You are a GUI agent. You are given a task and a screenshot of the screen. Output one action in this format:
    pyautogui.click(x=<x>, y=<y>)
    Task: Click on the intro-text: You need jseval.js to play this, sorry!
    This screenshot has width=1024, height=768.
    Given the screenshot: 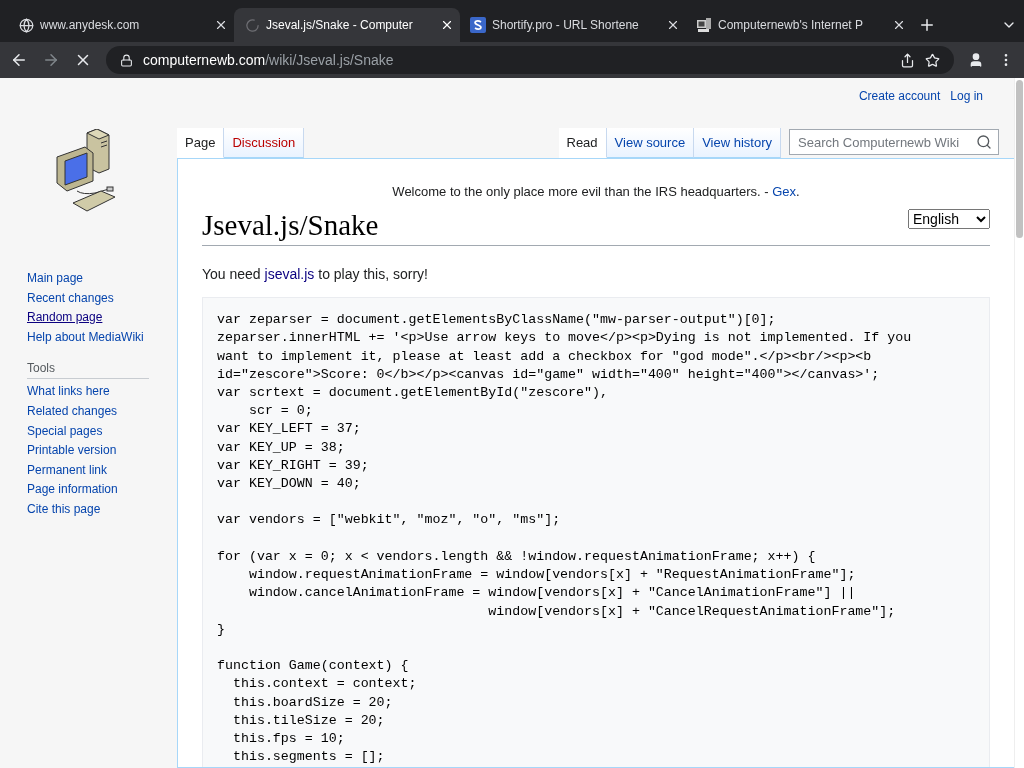 What is the action you would take?
    pyautogui.click(x=315, y=274)
    